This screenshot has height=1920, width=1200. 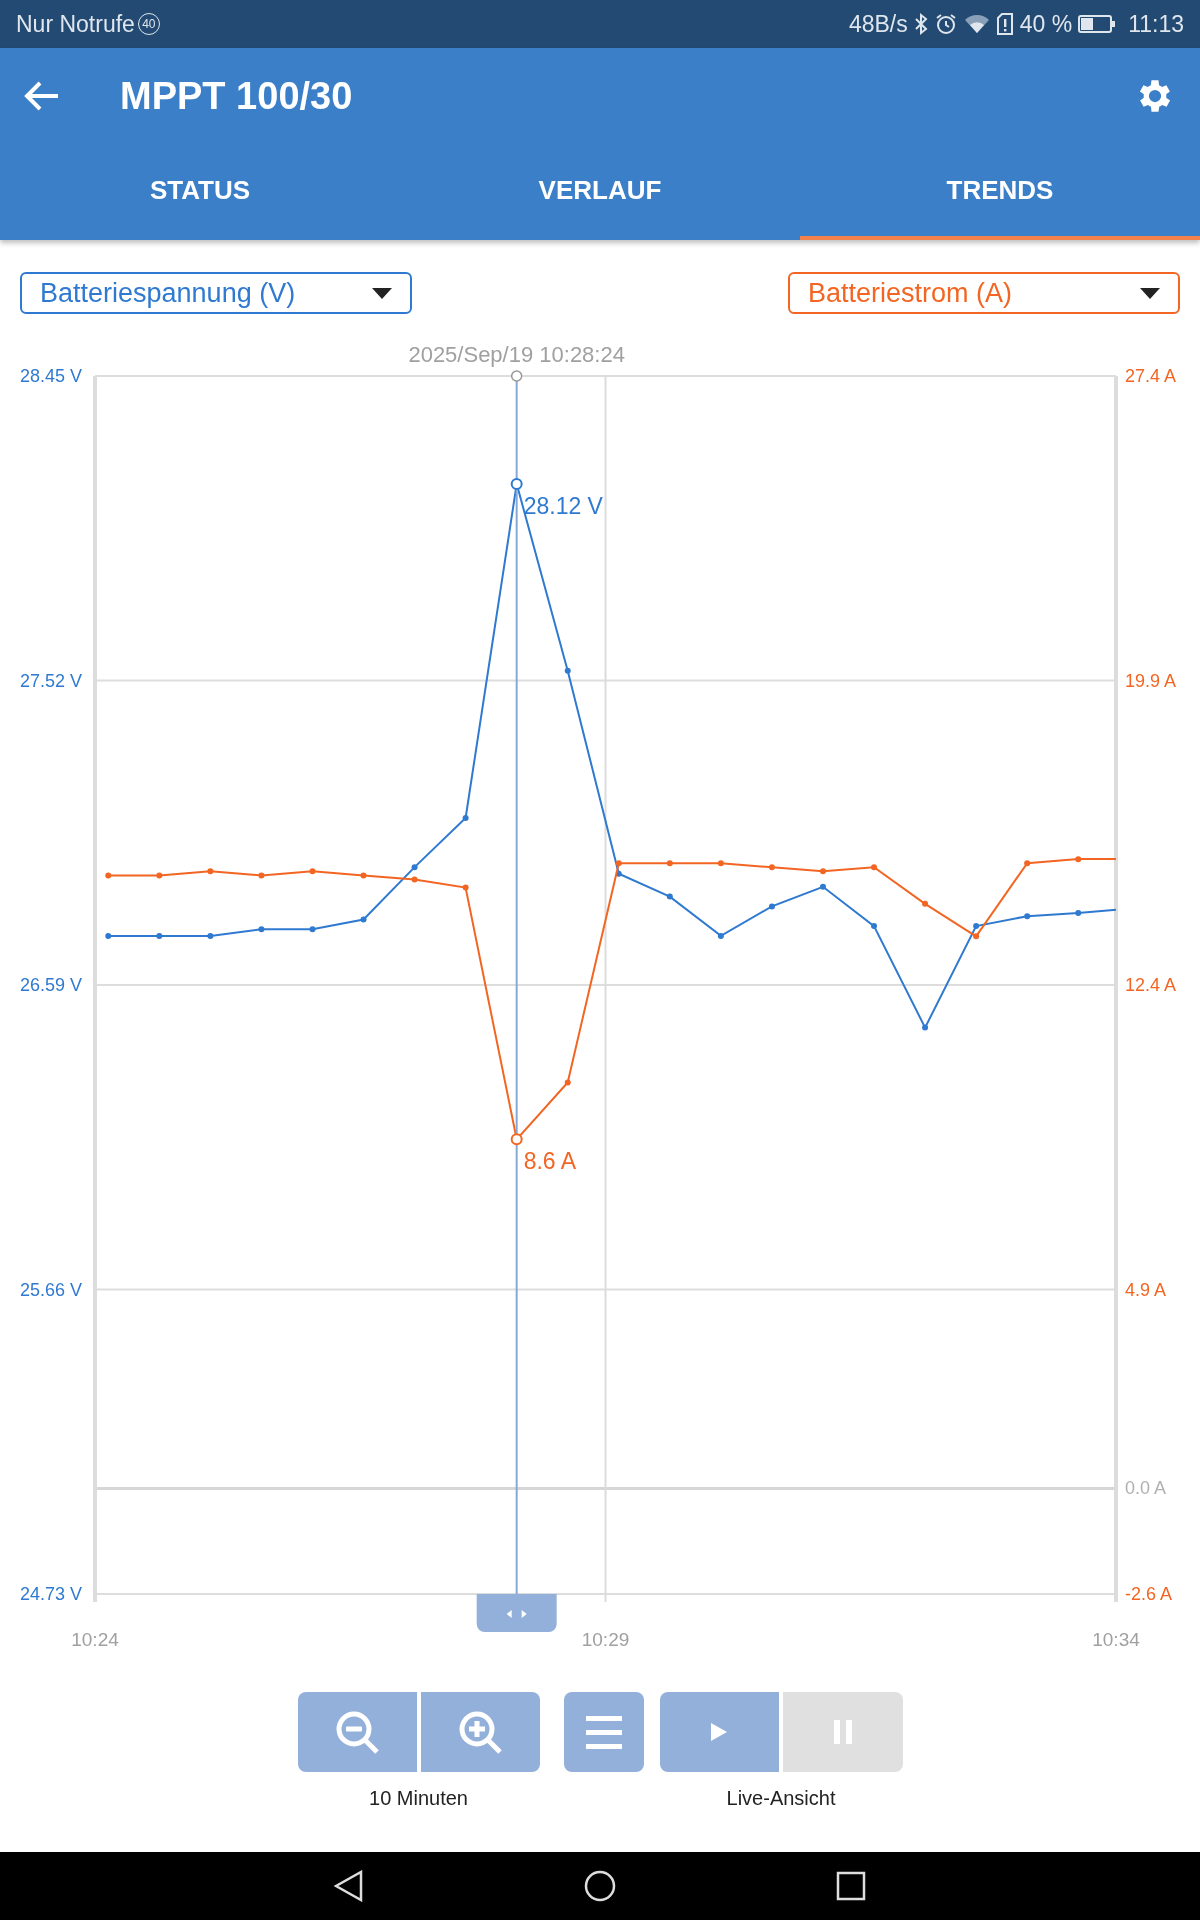 I want to click on play-button, so click(x=719, y=1732).